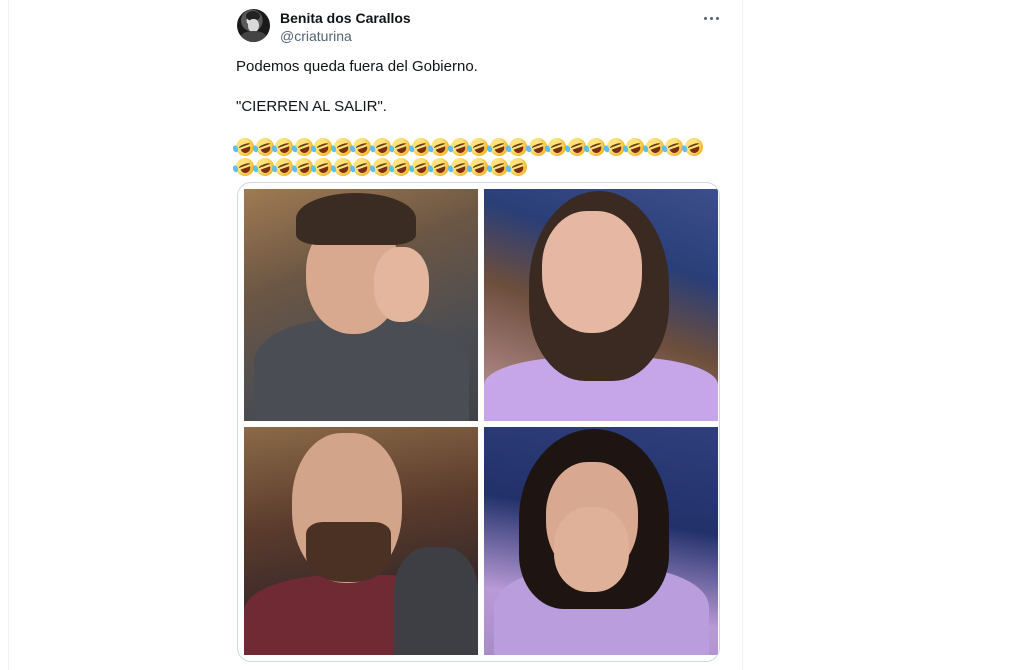 The height and width of the screenshot is (670, 1012). What do you see at coordinates (345, 18) in the screenshot?
I see `display-name: Benita dos Carallos` at bounding box center [345, 18].